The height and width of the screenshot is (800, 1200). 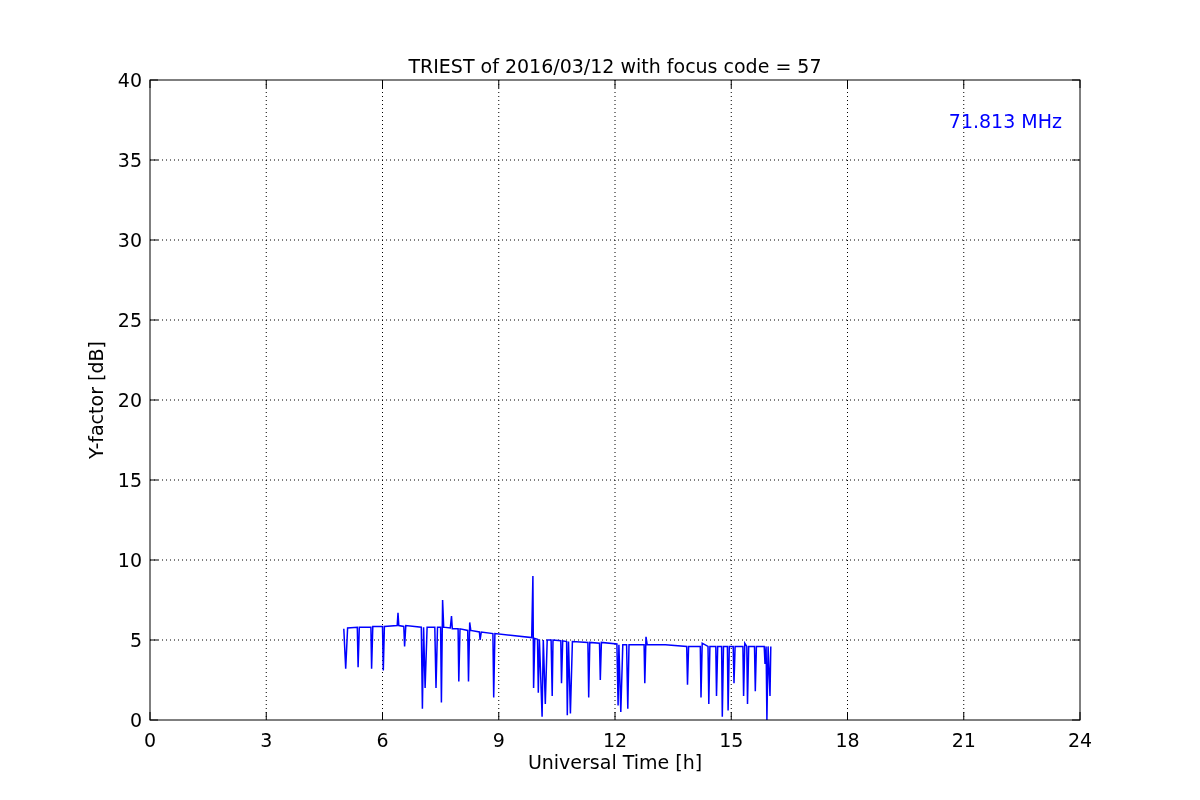 I want to click on y-tick-label: 30, so click(x=129, y=240).